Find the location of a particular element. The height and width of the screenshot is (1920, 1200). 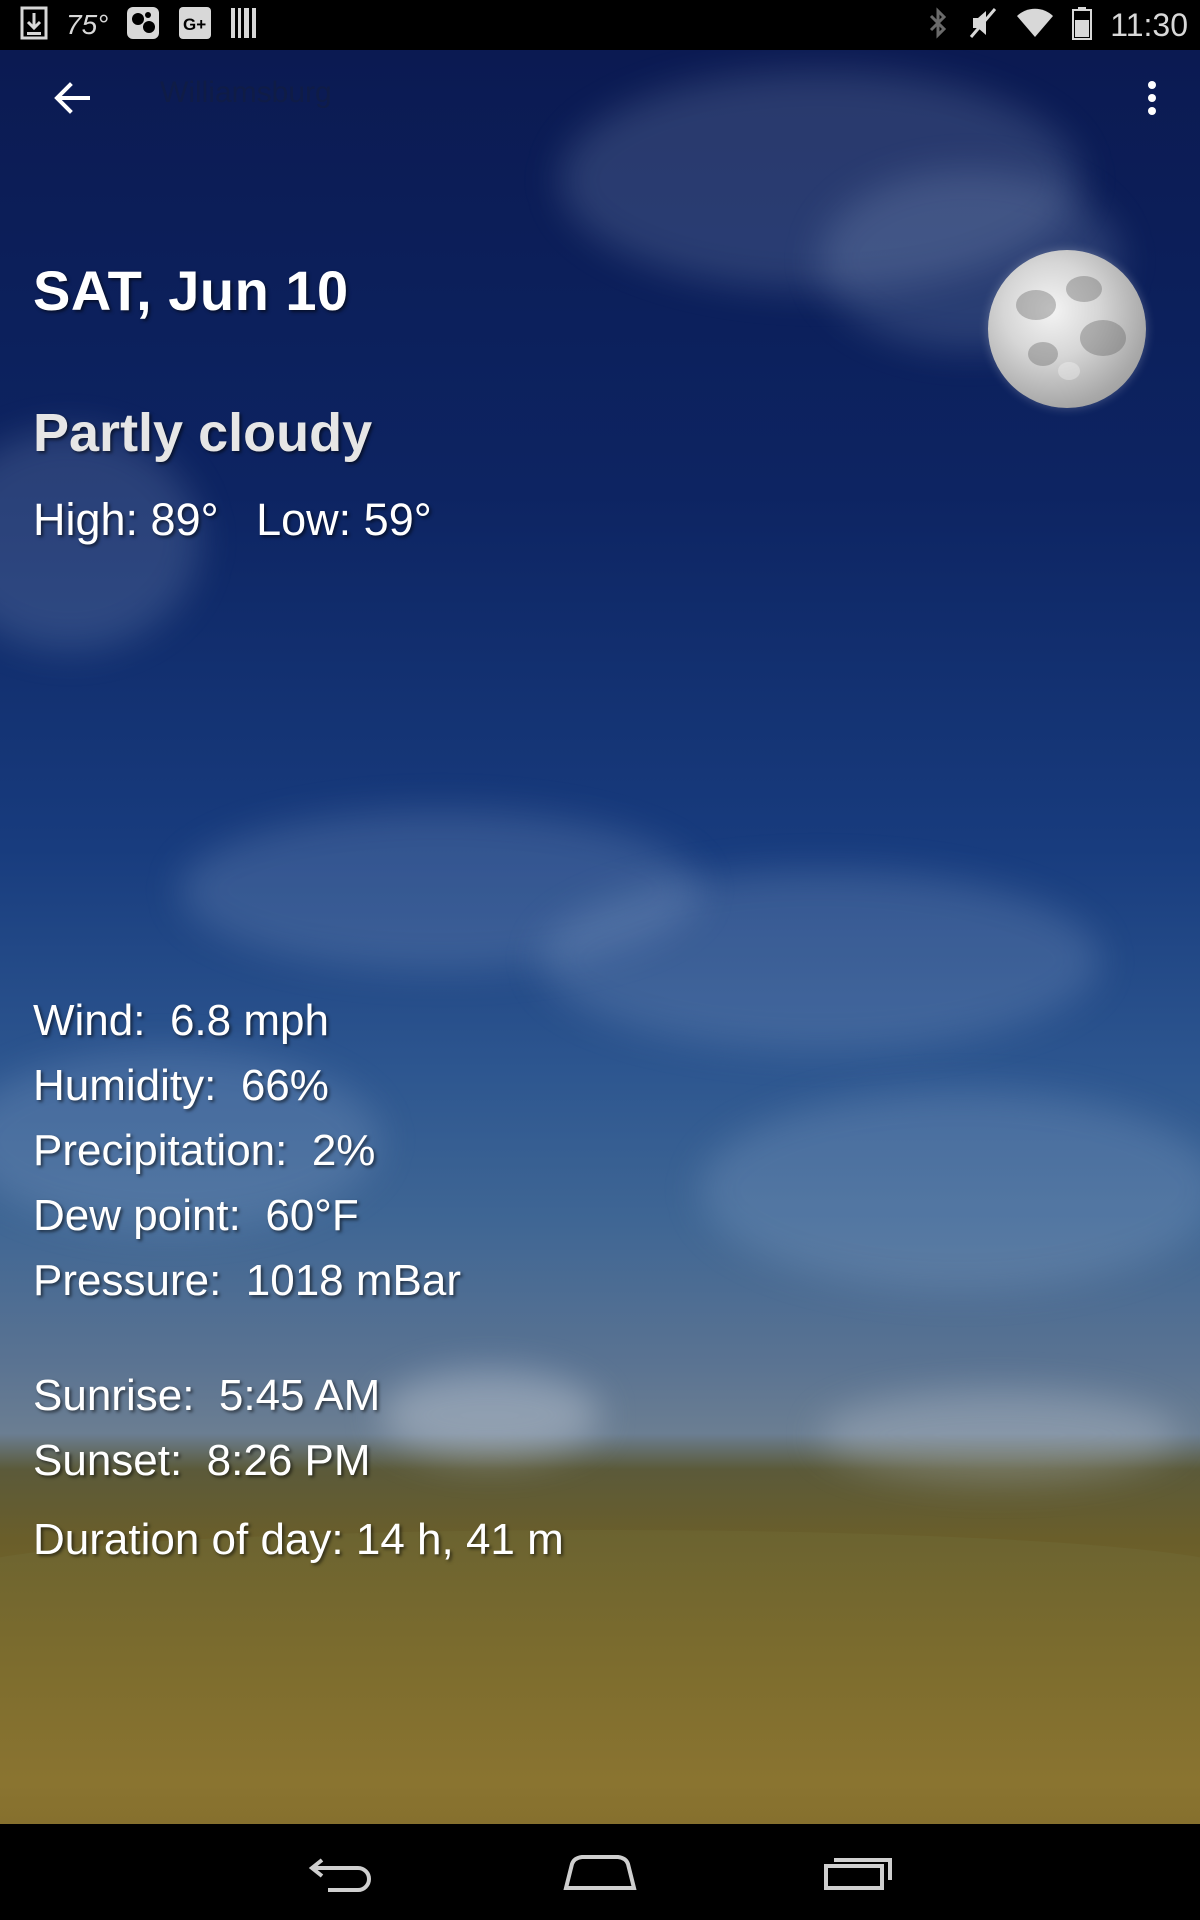

high-low-temps: High: 89° Low: 59° is located at coordinates (232, 520).